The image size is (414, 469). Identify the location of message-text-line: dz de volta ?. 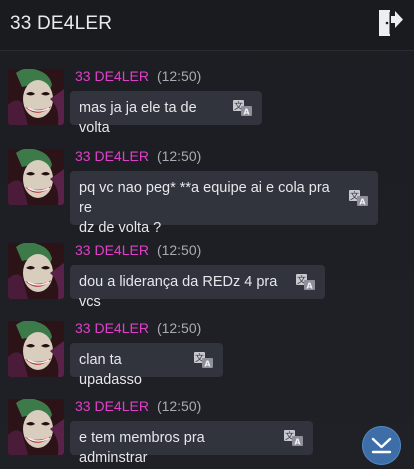
(120, 228).